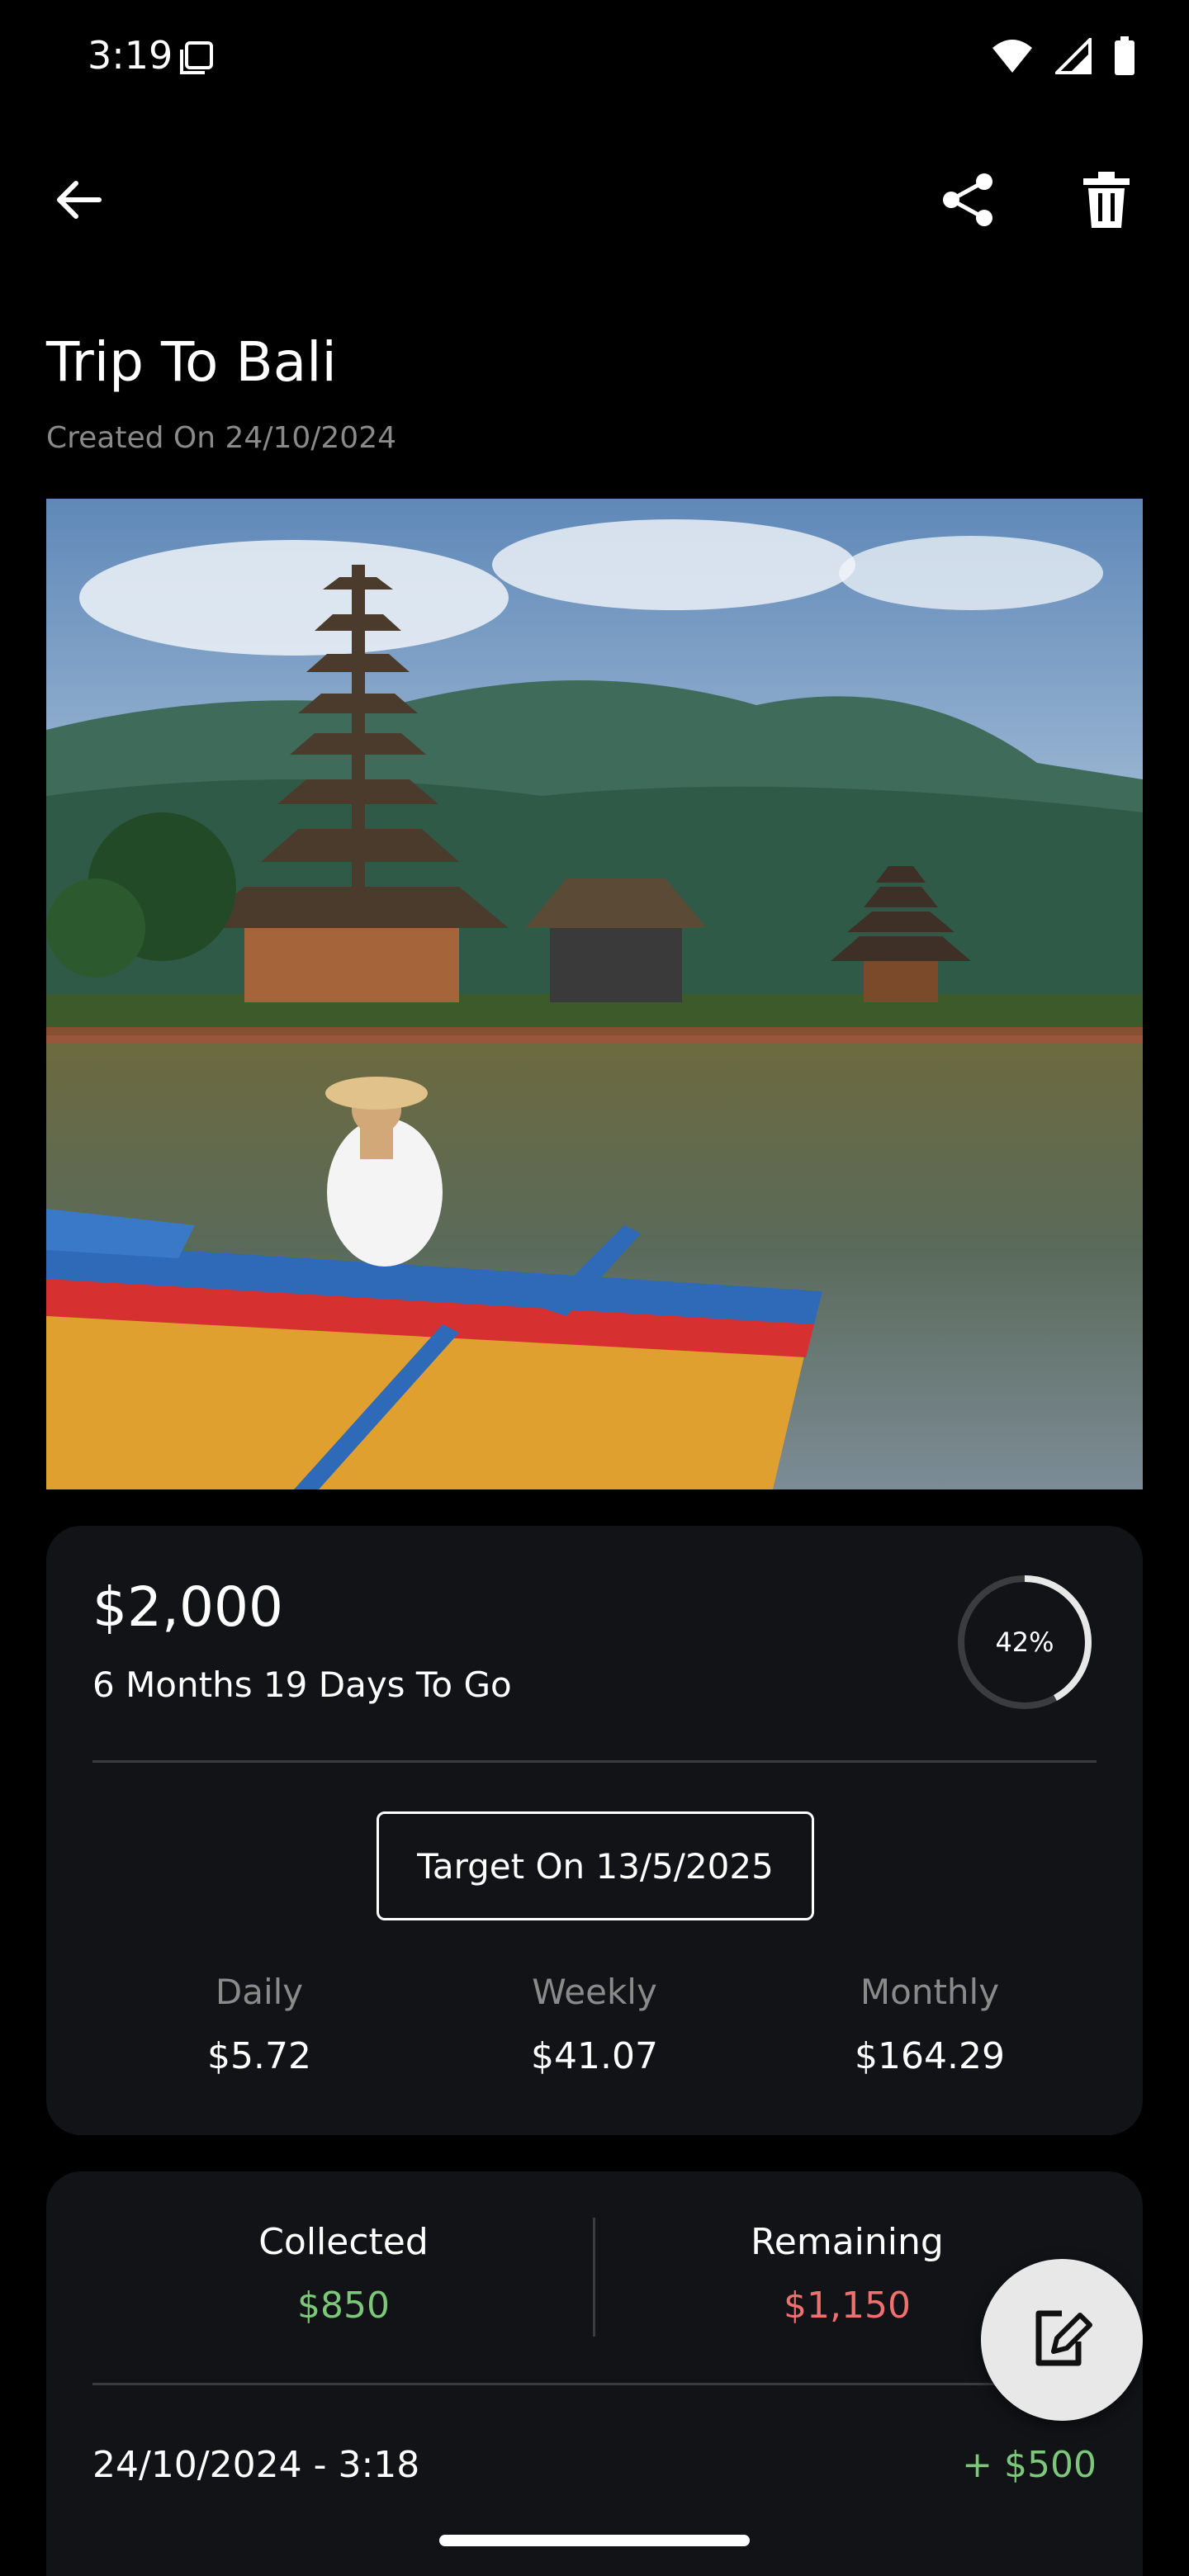  What do you see at coordinates (1029, 2465) in the screenshot?
I see `history-entry-amount: + $500` at bounding box center [1029, 2465].